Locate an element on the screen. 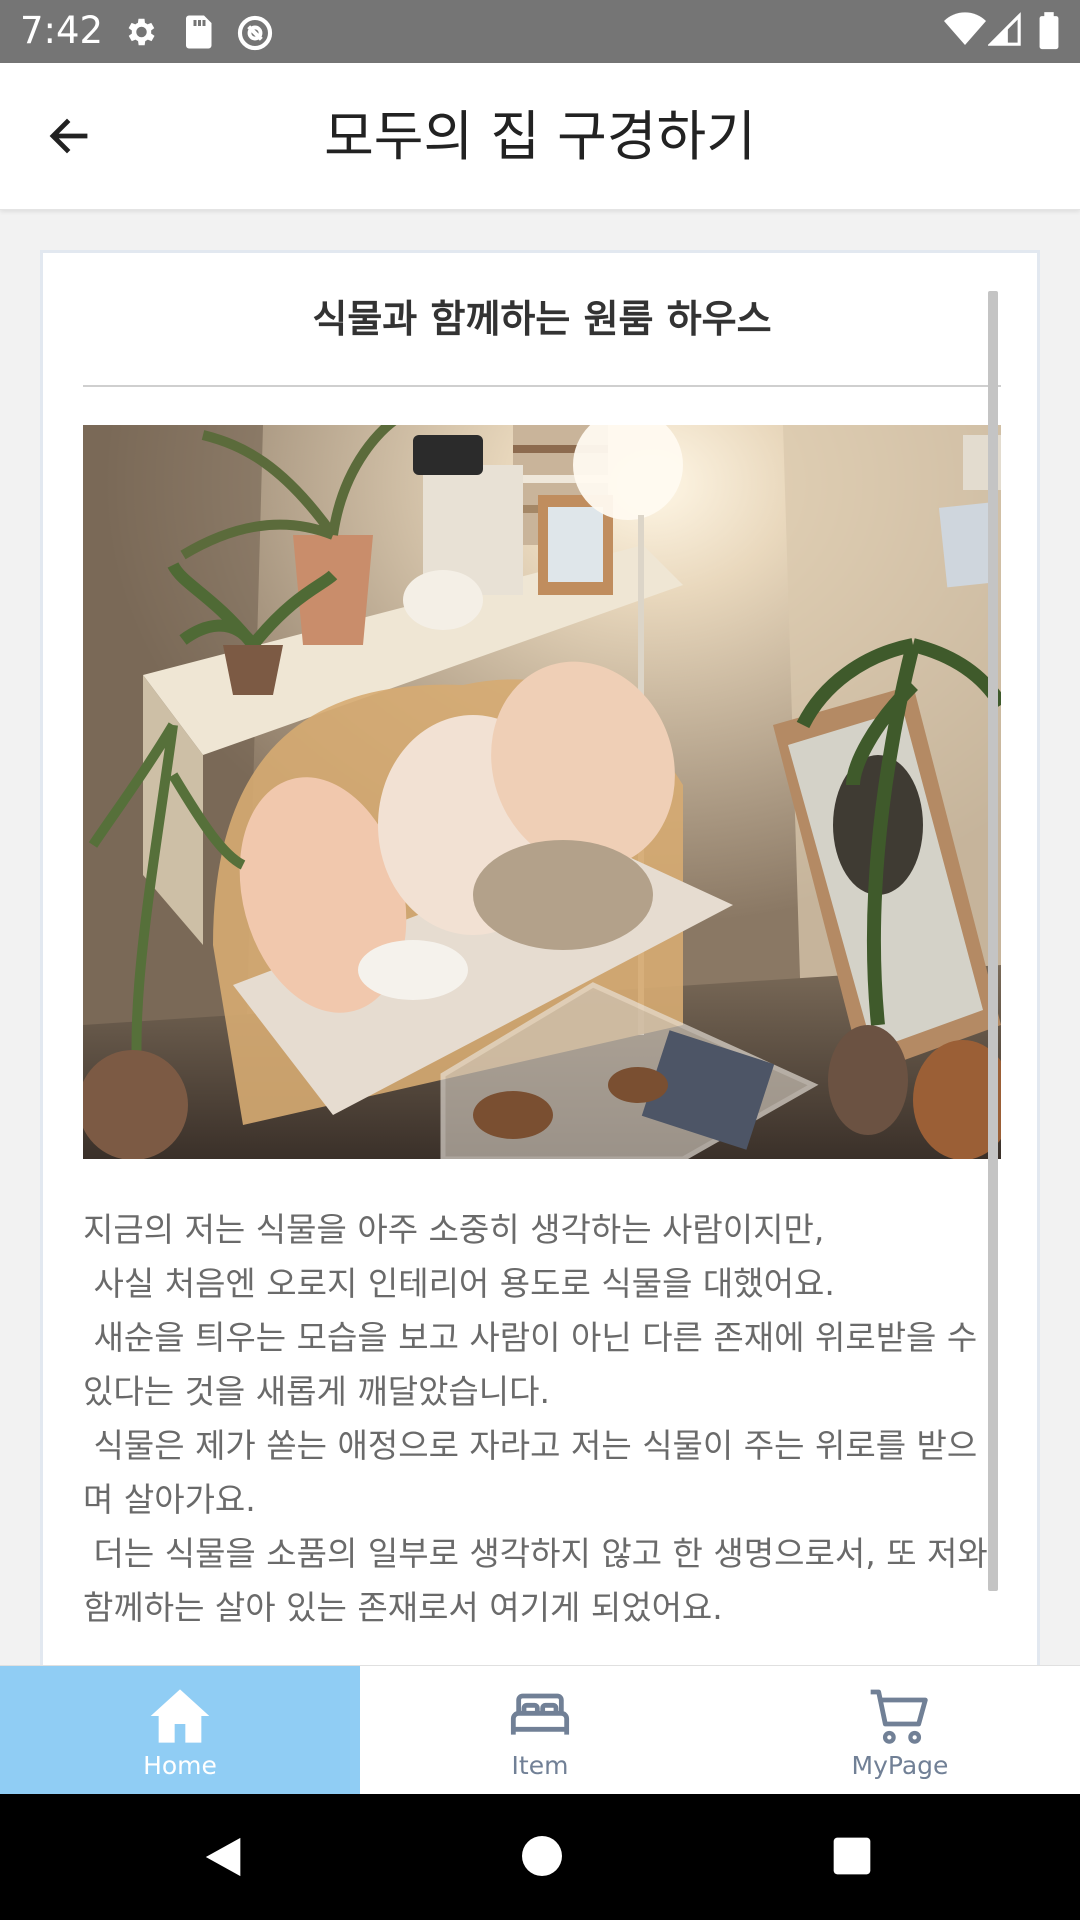  bottom-navigation: Home Item MyPage is located at coordinates (540, 1730).